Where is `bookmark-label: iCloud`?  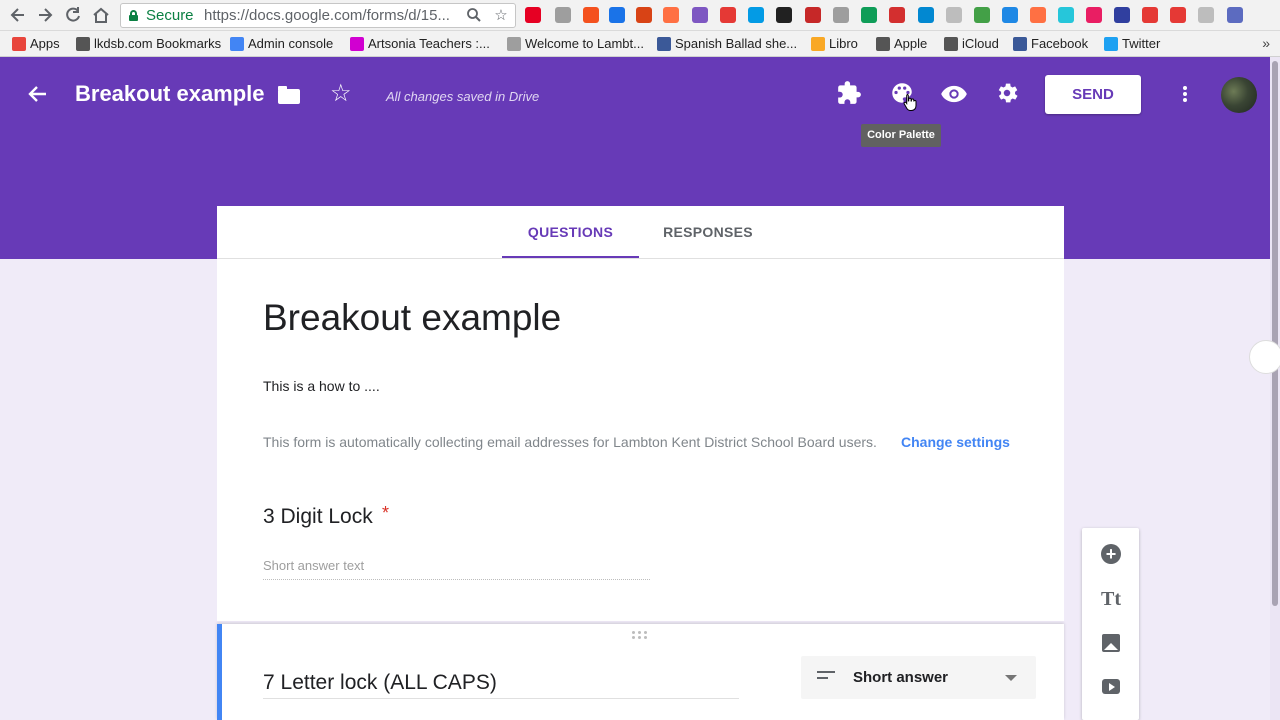
bookmark-label: iCloud is located at coordinates (980, 43).